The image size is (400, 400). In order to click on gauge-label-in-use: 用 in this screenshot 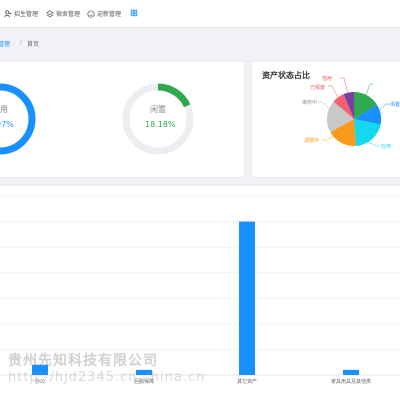, I will do `click(4, 109)`.